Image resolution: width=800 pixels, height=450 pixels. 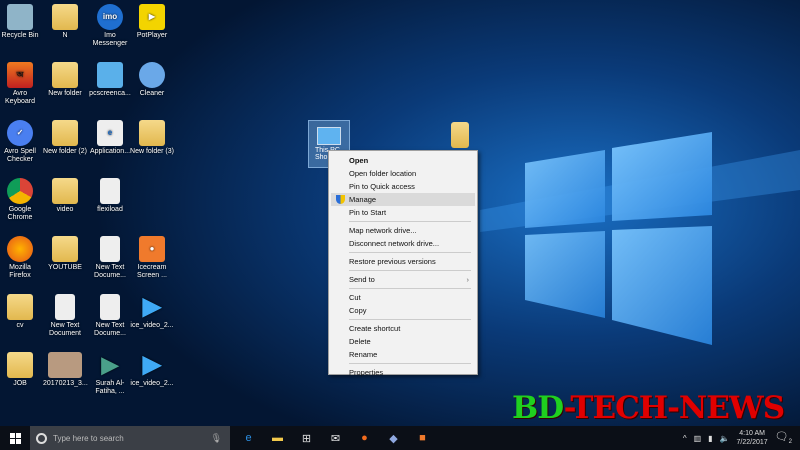 What do you see at coordinates (110, 39) in the screenshot?
I see `icon-label: Imo Messenger` at bounding box center [110, 39].